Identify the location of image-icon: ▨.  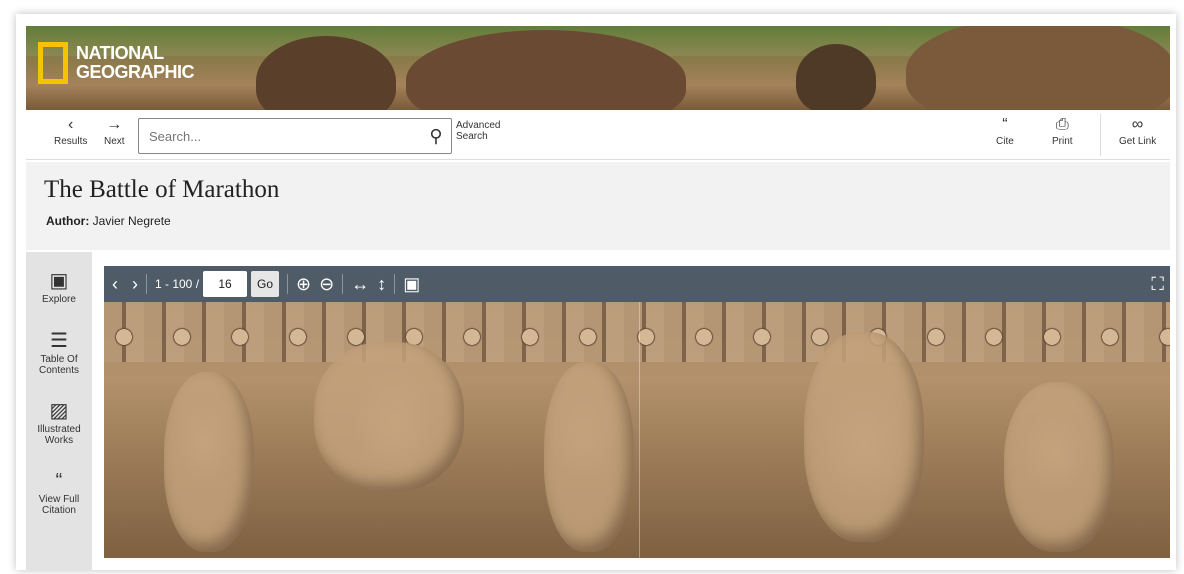
(59, 411).